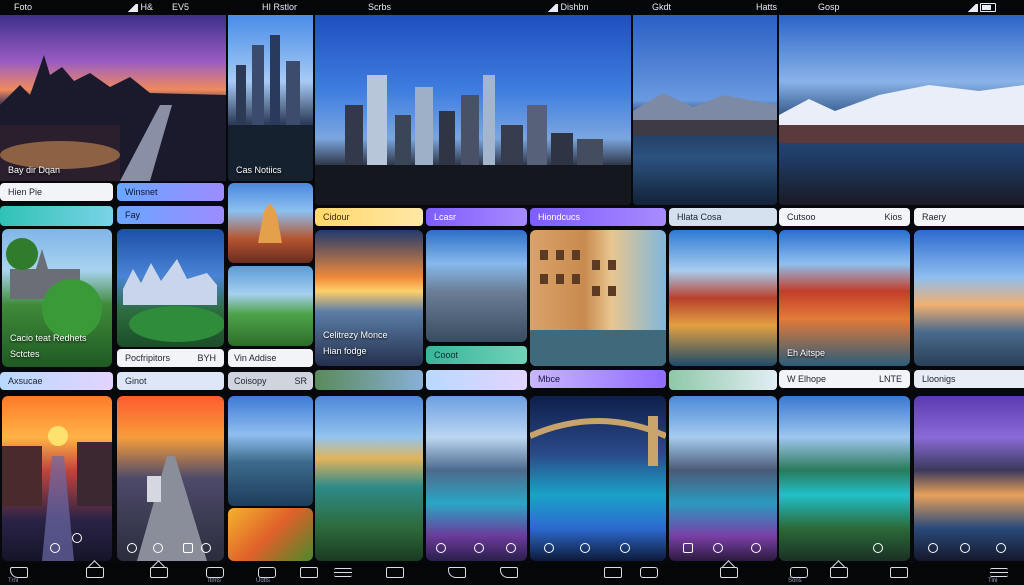 The height and width of the screenshot is (585, 1024). Describe the element at coordinates (369, 478) in the screenshot. I see `photo-lagoon` at that location.